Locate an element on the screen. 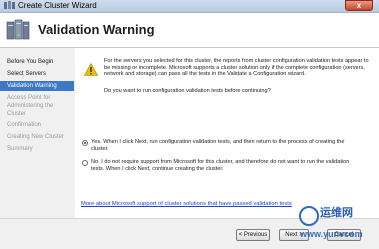 Image resolution: width=379 pixels, height=249 pixels. warning-icon is located at coordinates (91, 69).